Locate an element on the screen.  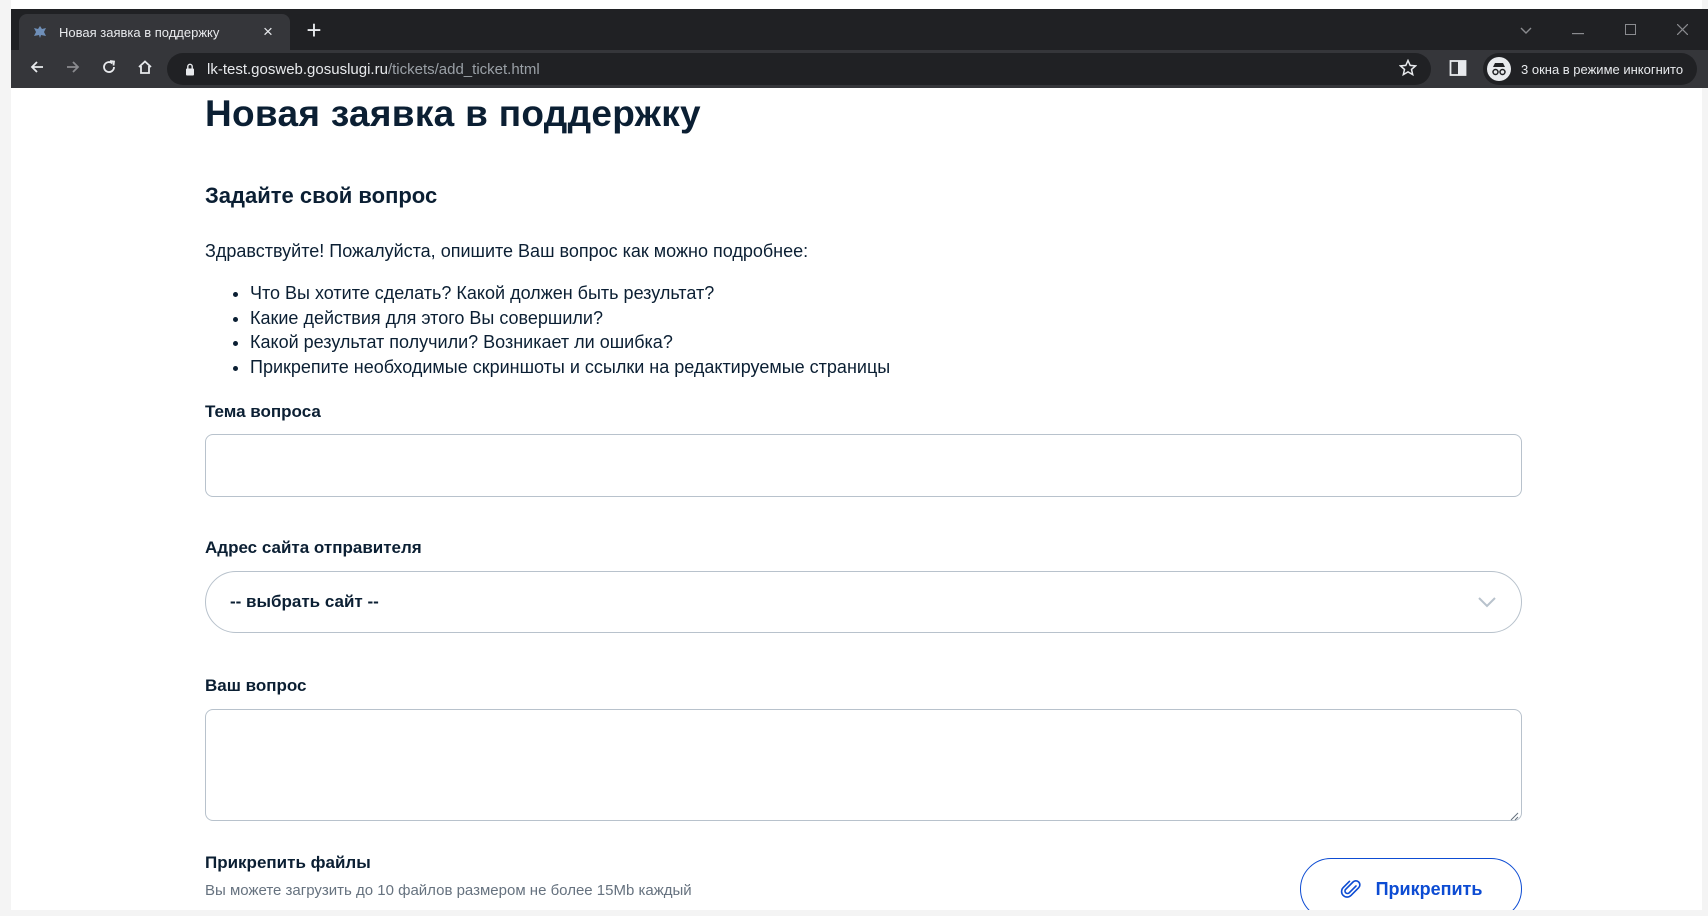
list-item: Какие действия для этого Вы совершили? is located at coordinates (570, 318).